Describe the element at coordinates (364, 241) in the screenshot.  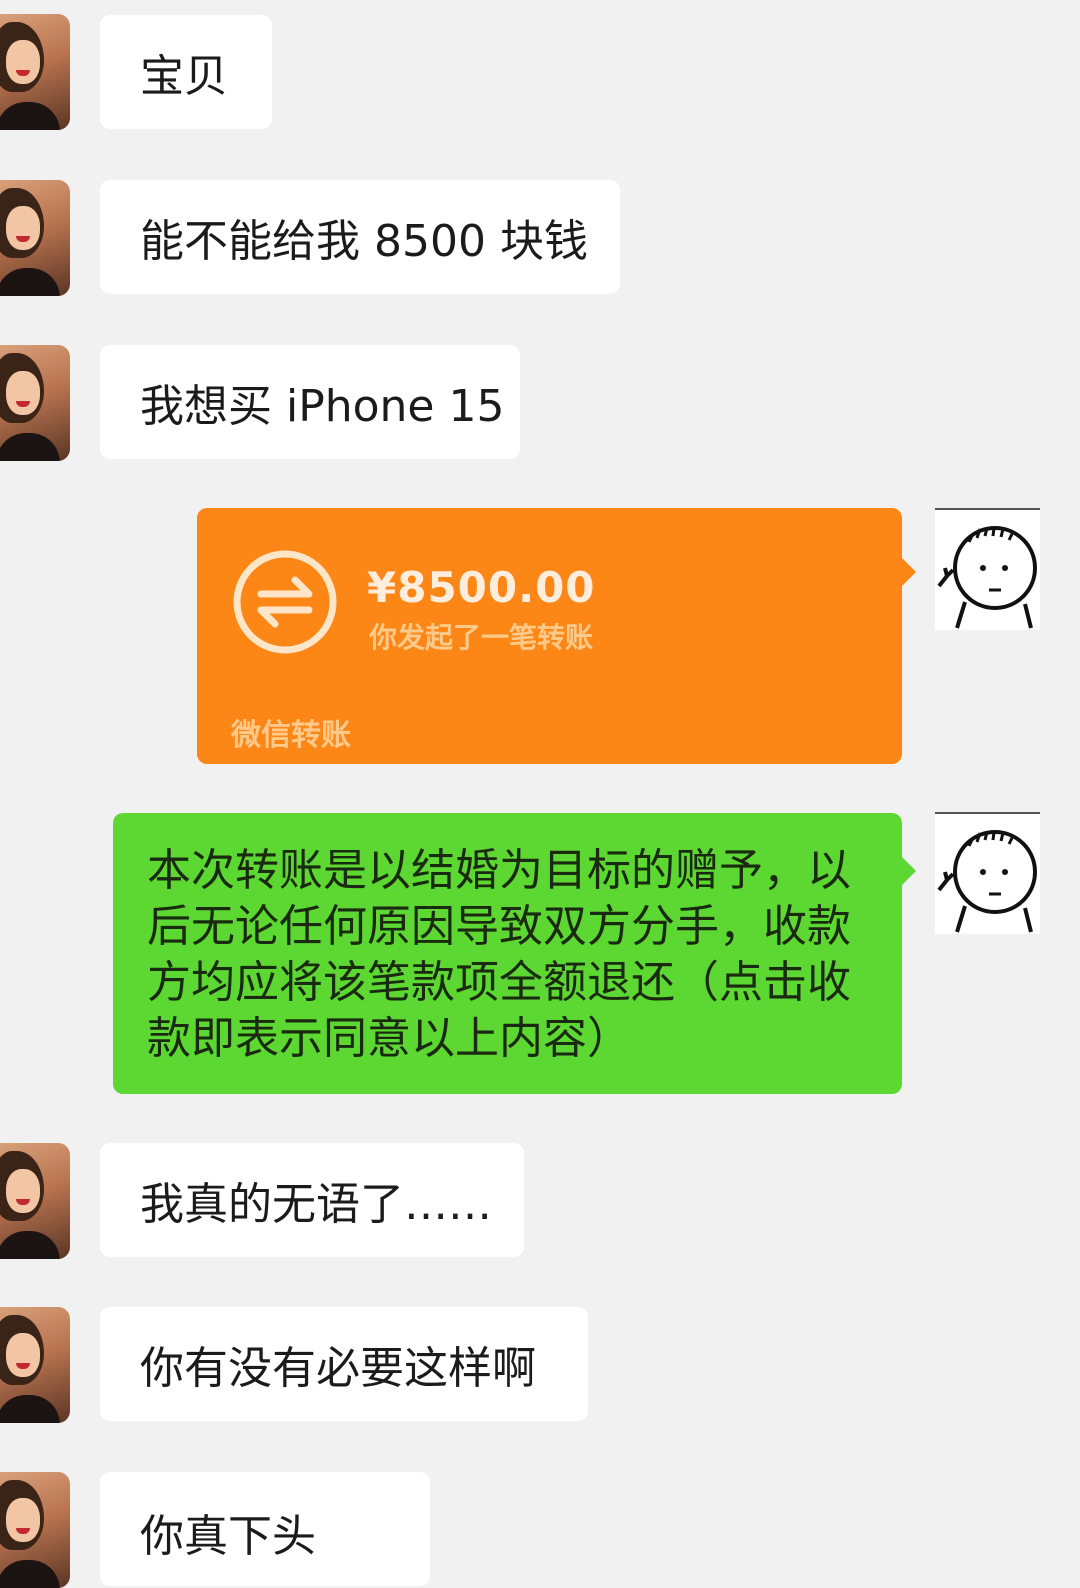
I see `message-text: 能不能给我 8500 块钱` at that location.